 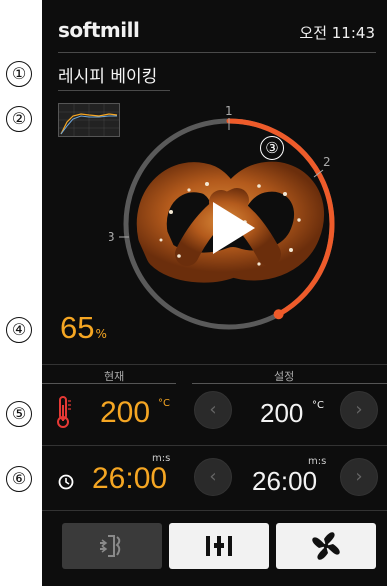 What do you see at coordinates (289, 383) in the screenshot?
I see `setting-head-line` at bounding box center [289, 383].